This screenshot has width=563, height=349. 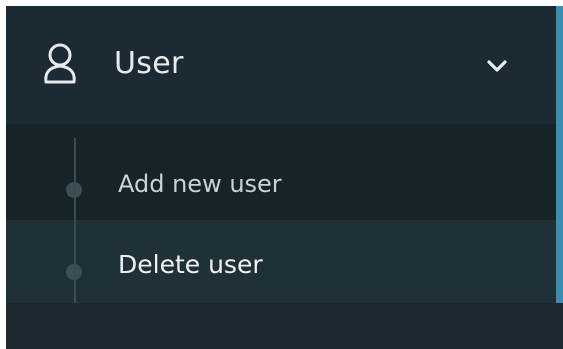 What do you see at coordinates (75, 220) in the screenshot?
I see `timeline-line` at bounding box center [75, 220].